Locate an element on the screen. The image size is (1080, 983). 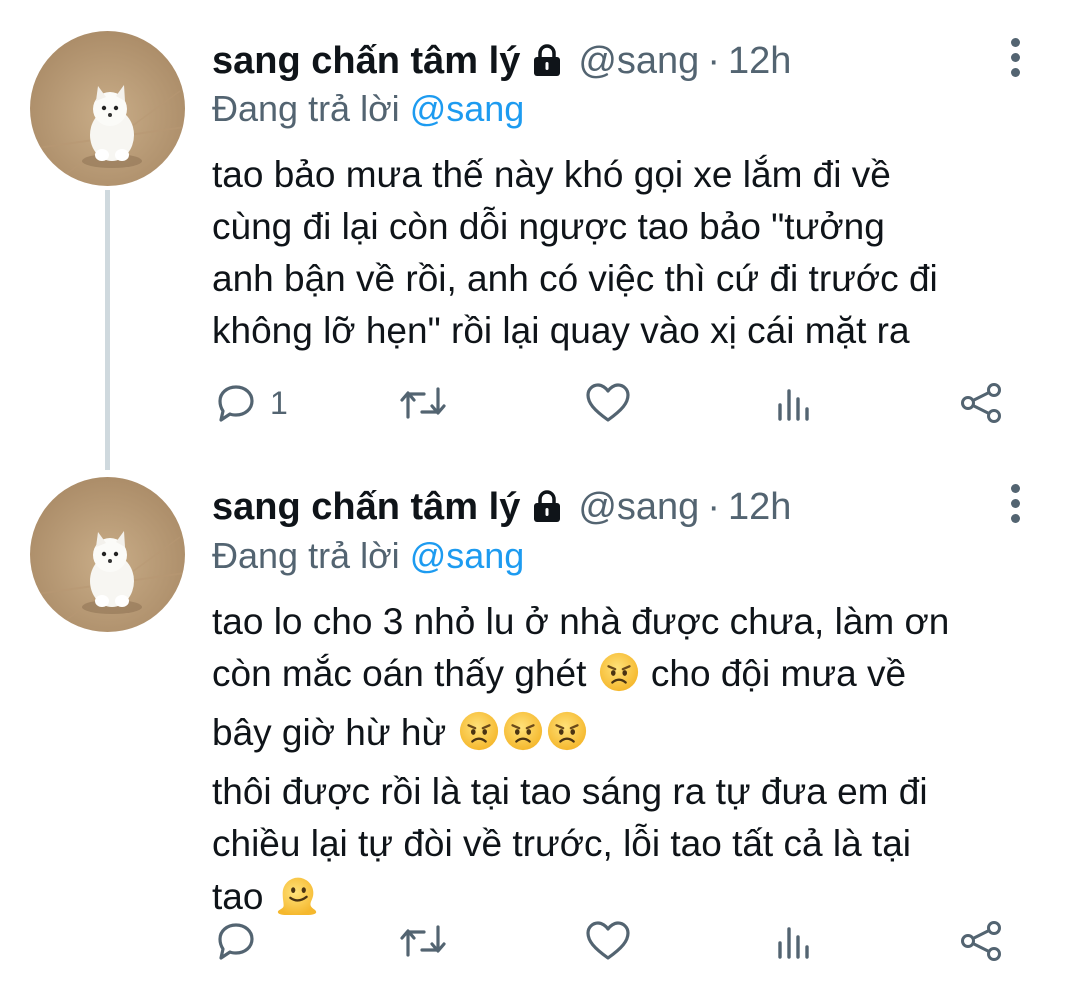
tweet-text-line: tao bảo mưa thế này khó gọi xe lắm đi về is located at coordinates (551, 174).